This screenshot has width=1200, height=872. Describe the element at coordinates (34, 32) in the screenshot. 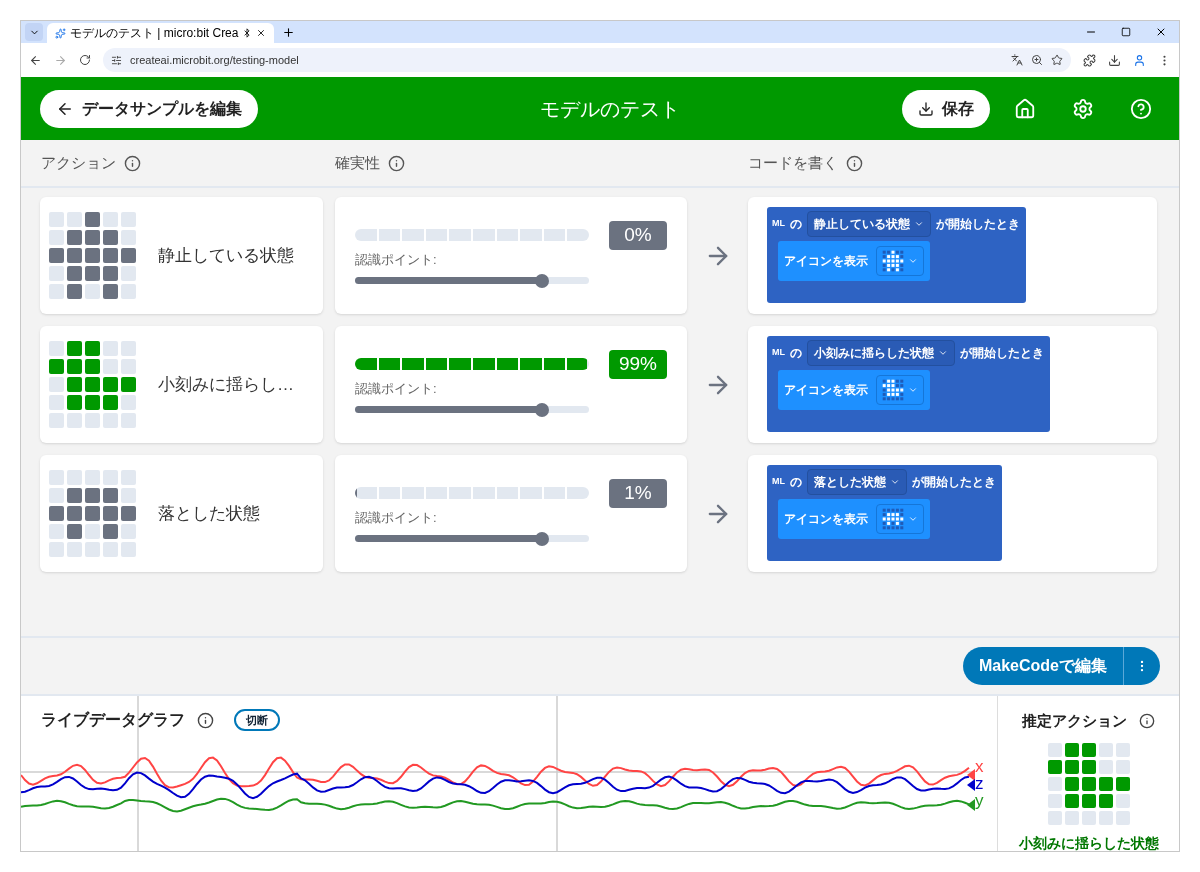

I see `tab-list-button` at that location.